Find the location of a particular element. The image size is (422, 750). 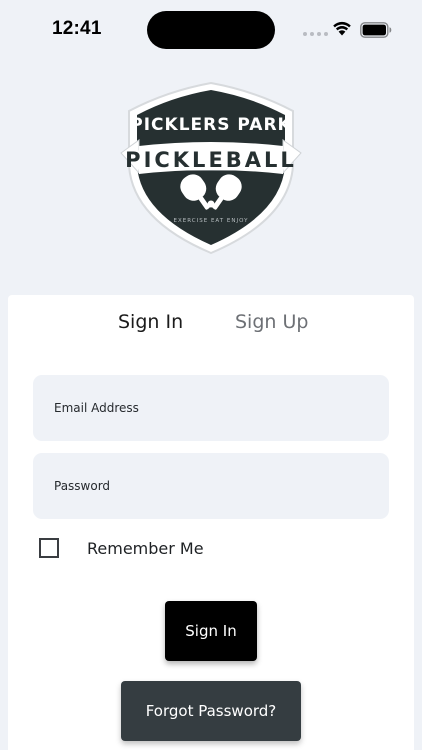

dynamic-island is located at coordinates (211, 30).